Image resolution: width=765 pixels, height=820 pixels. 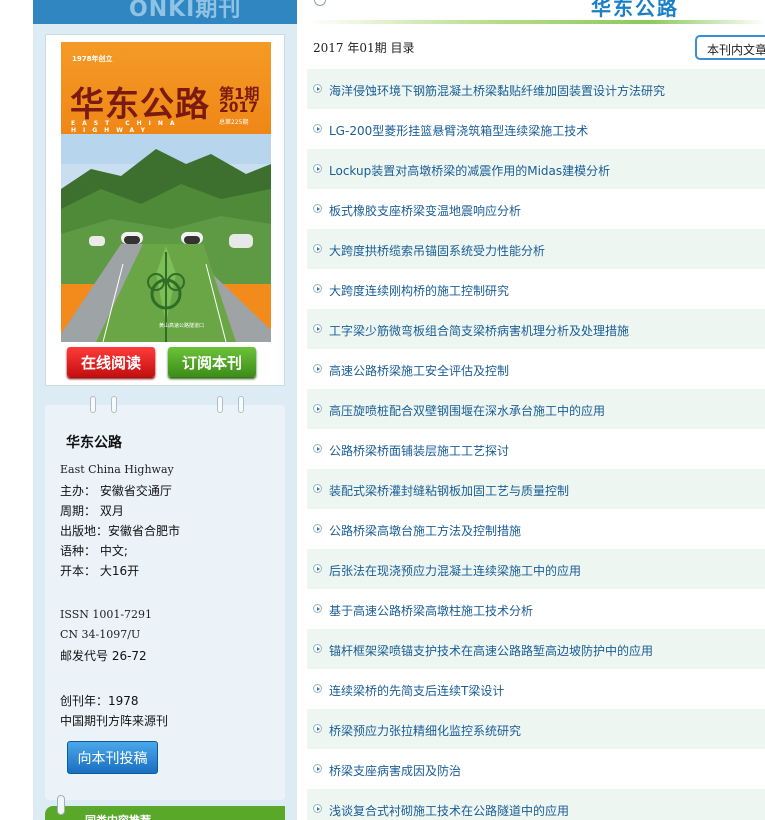 I want to click on header-divider, so click(x=536, y=22).